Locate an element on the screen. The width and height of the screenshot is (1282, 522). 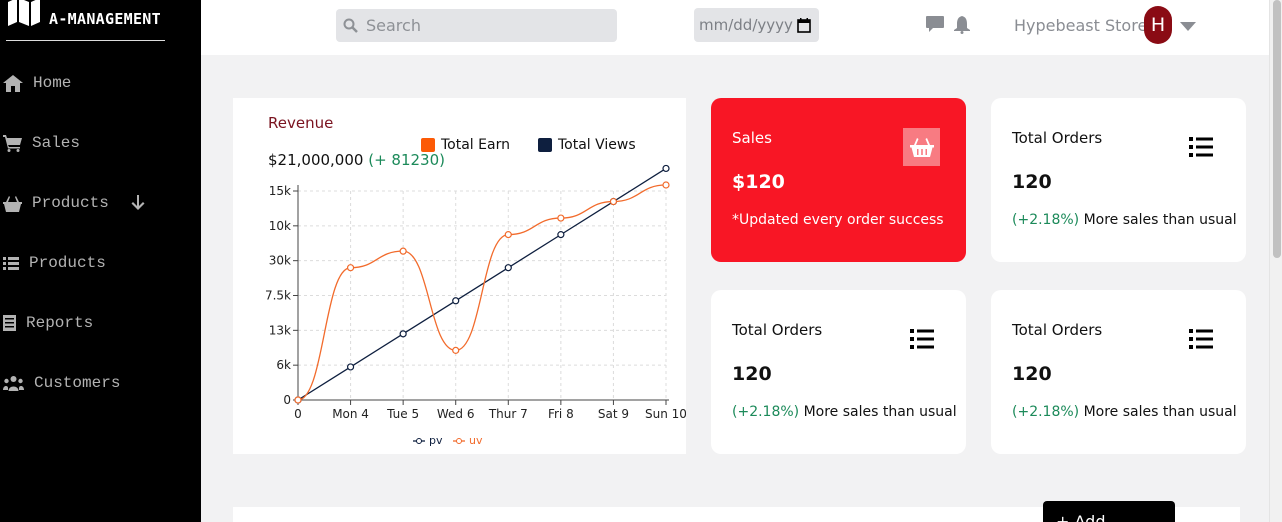
home-icon is located at coordinates (13, 83).